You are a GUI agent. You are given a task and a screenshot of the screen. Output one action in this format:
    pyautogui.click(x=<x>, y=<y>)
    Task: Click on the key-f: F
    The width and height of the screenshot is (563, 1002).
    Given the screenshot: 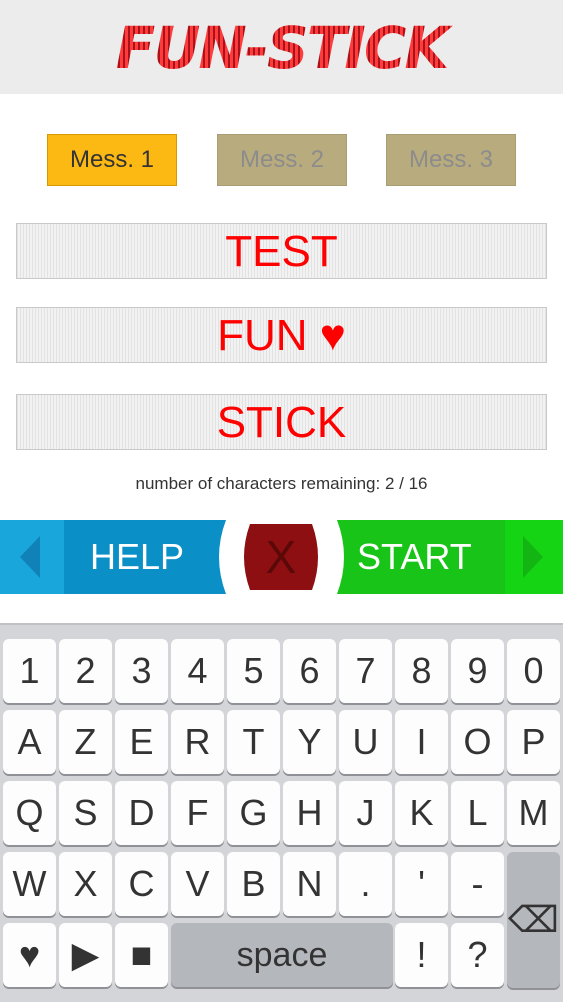 What is the action you would take?
    pyautogui.click(x=197, y=813)
    